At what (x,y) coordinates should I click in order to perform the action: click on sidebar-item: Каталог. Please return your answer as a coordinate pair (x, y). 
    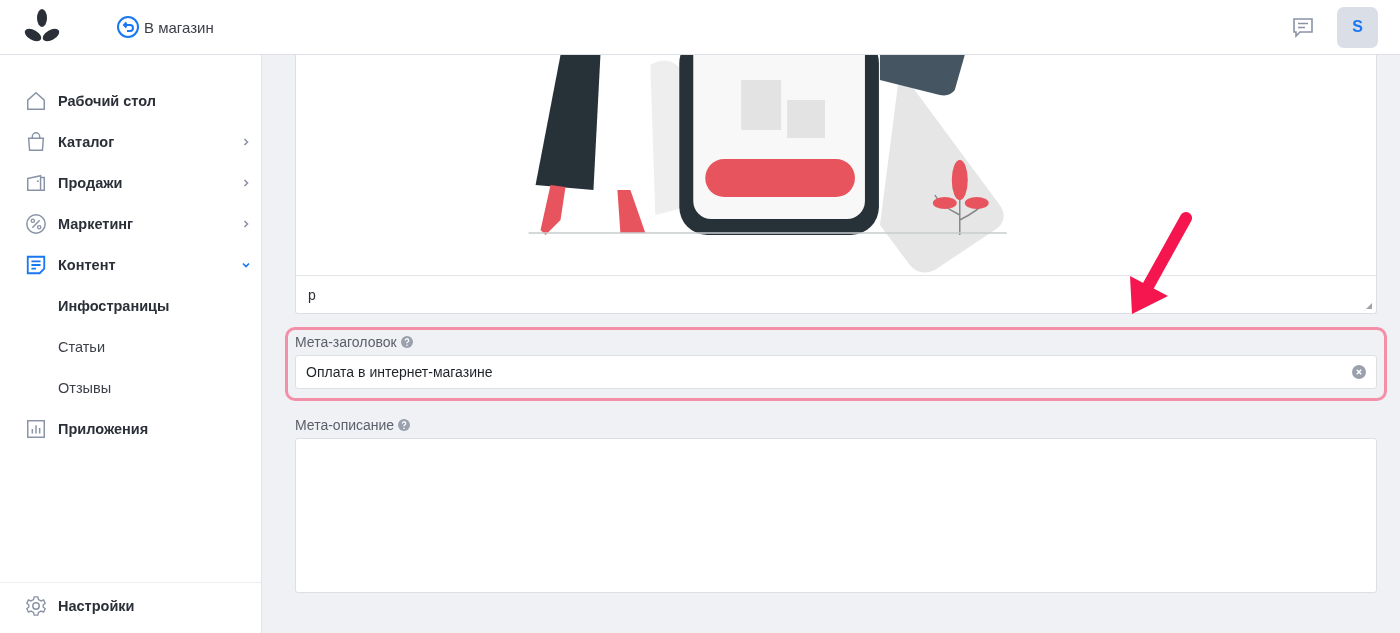
    Looking at the image, I should click on (130, 141).